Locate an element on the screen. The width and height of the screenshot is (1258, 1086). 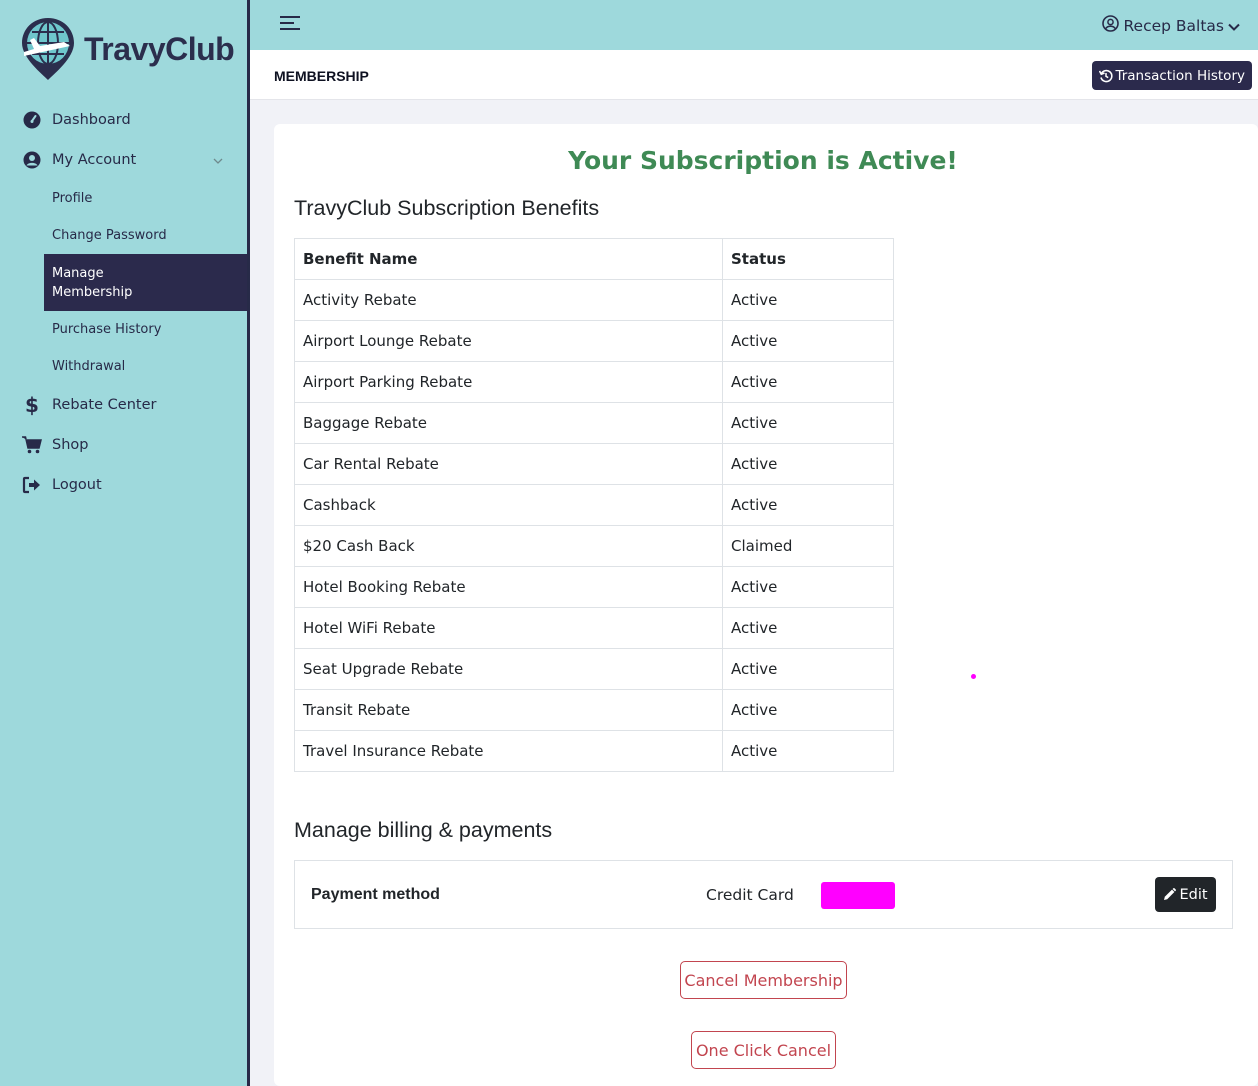
table-row: Airport Lounge Rebate Active is located at coordinates (594, 341).